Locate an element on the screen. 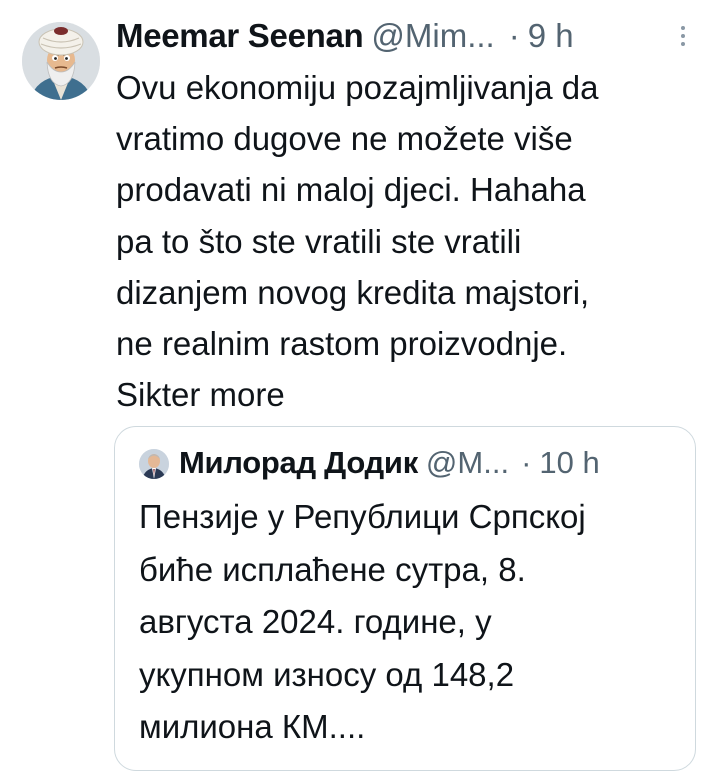 The height and width of the screenshot is (771, 720). tweet-time: 9 h is located at coordinates (551, 36).